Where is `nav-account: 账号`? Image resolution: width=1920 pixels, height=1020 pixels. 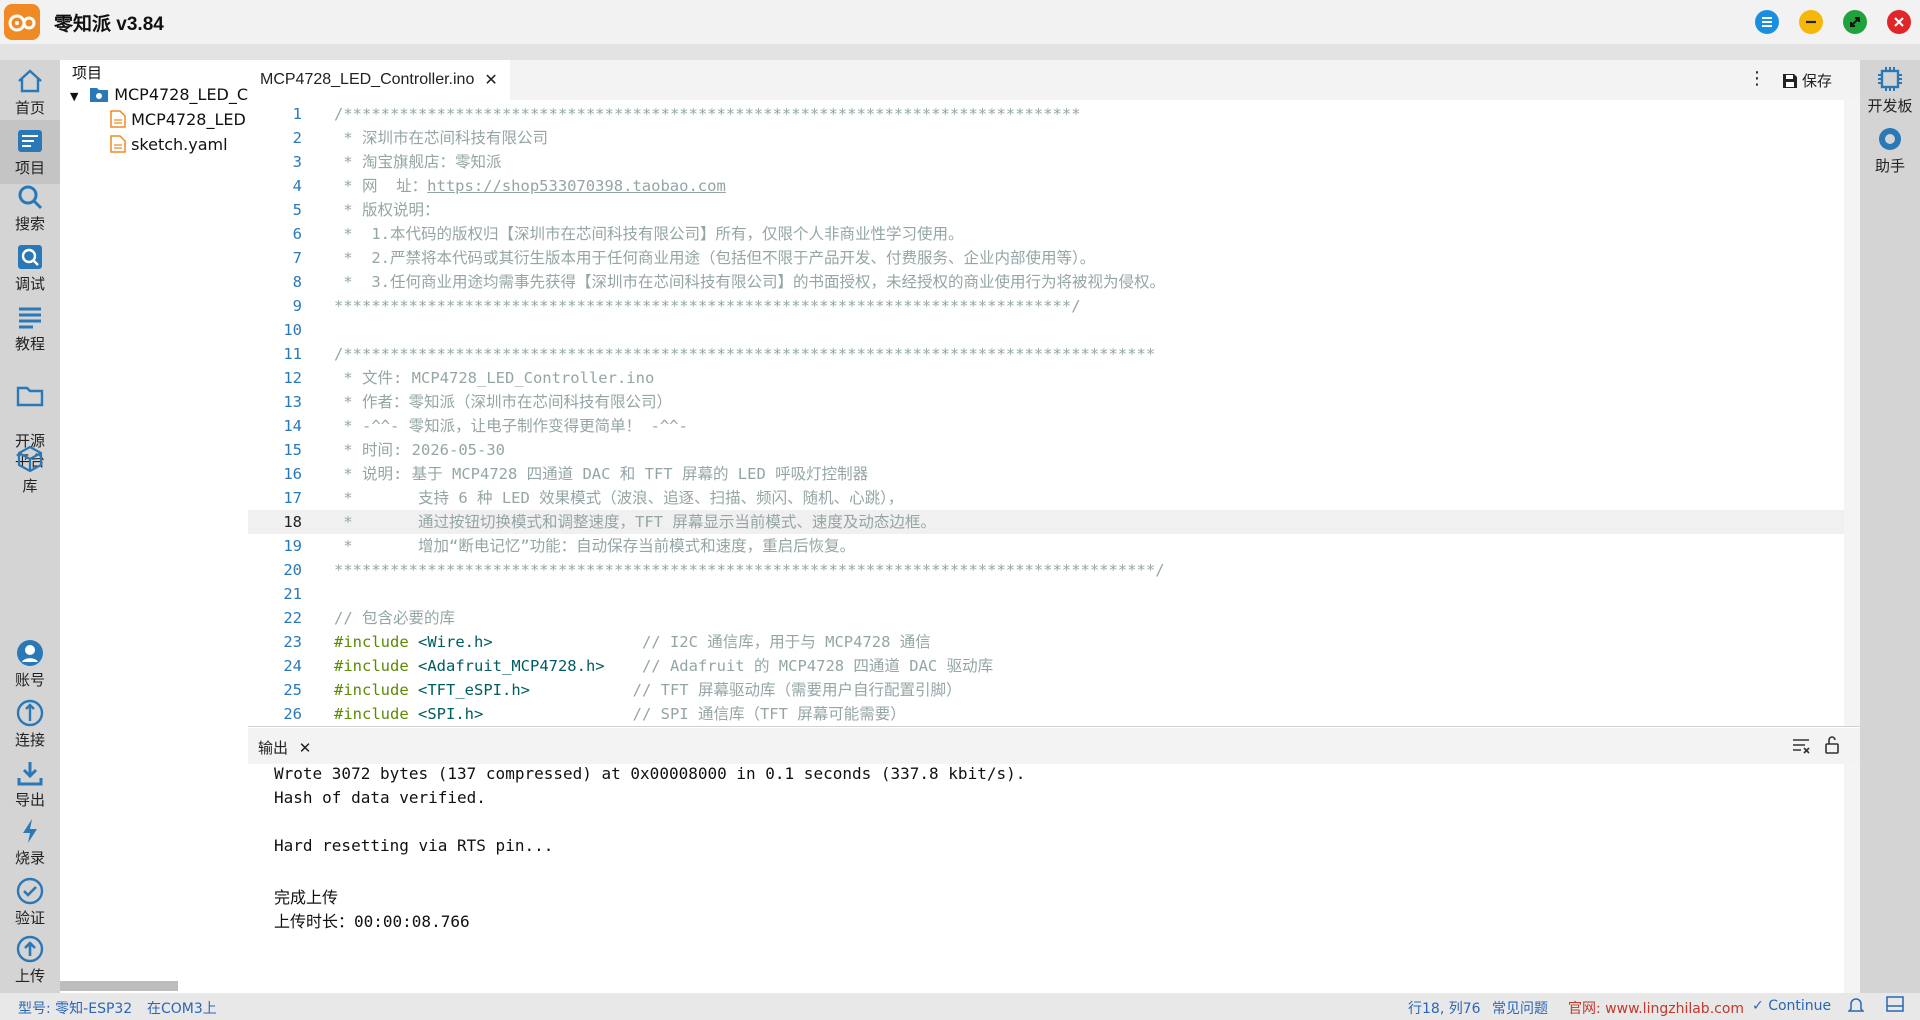
nav-account: 账号 is located at coordinates (30, 664).